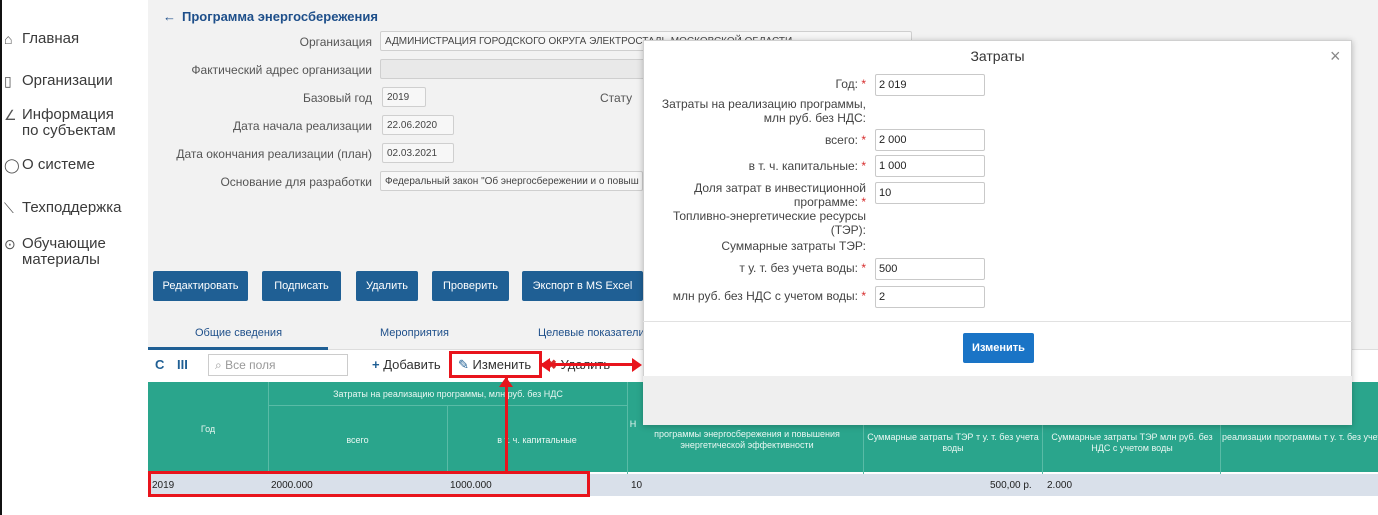 The image size is (1378, 515). I want to click on building-icon: ▯, so click(8, 81).